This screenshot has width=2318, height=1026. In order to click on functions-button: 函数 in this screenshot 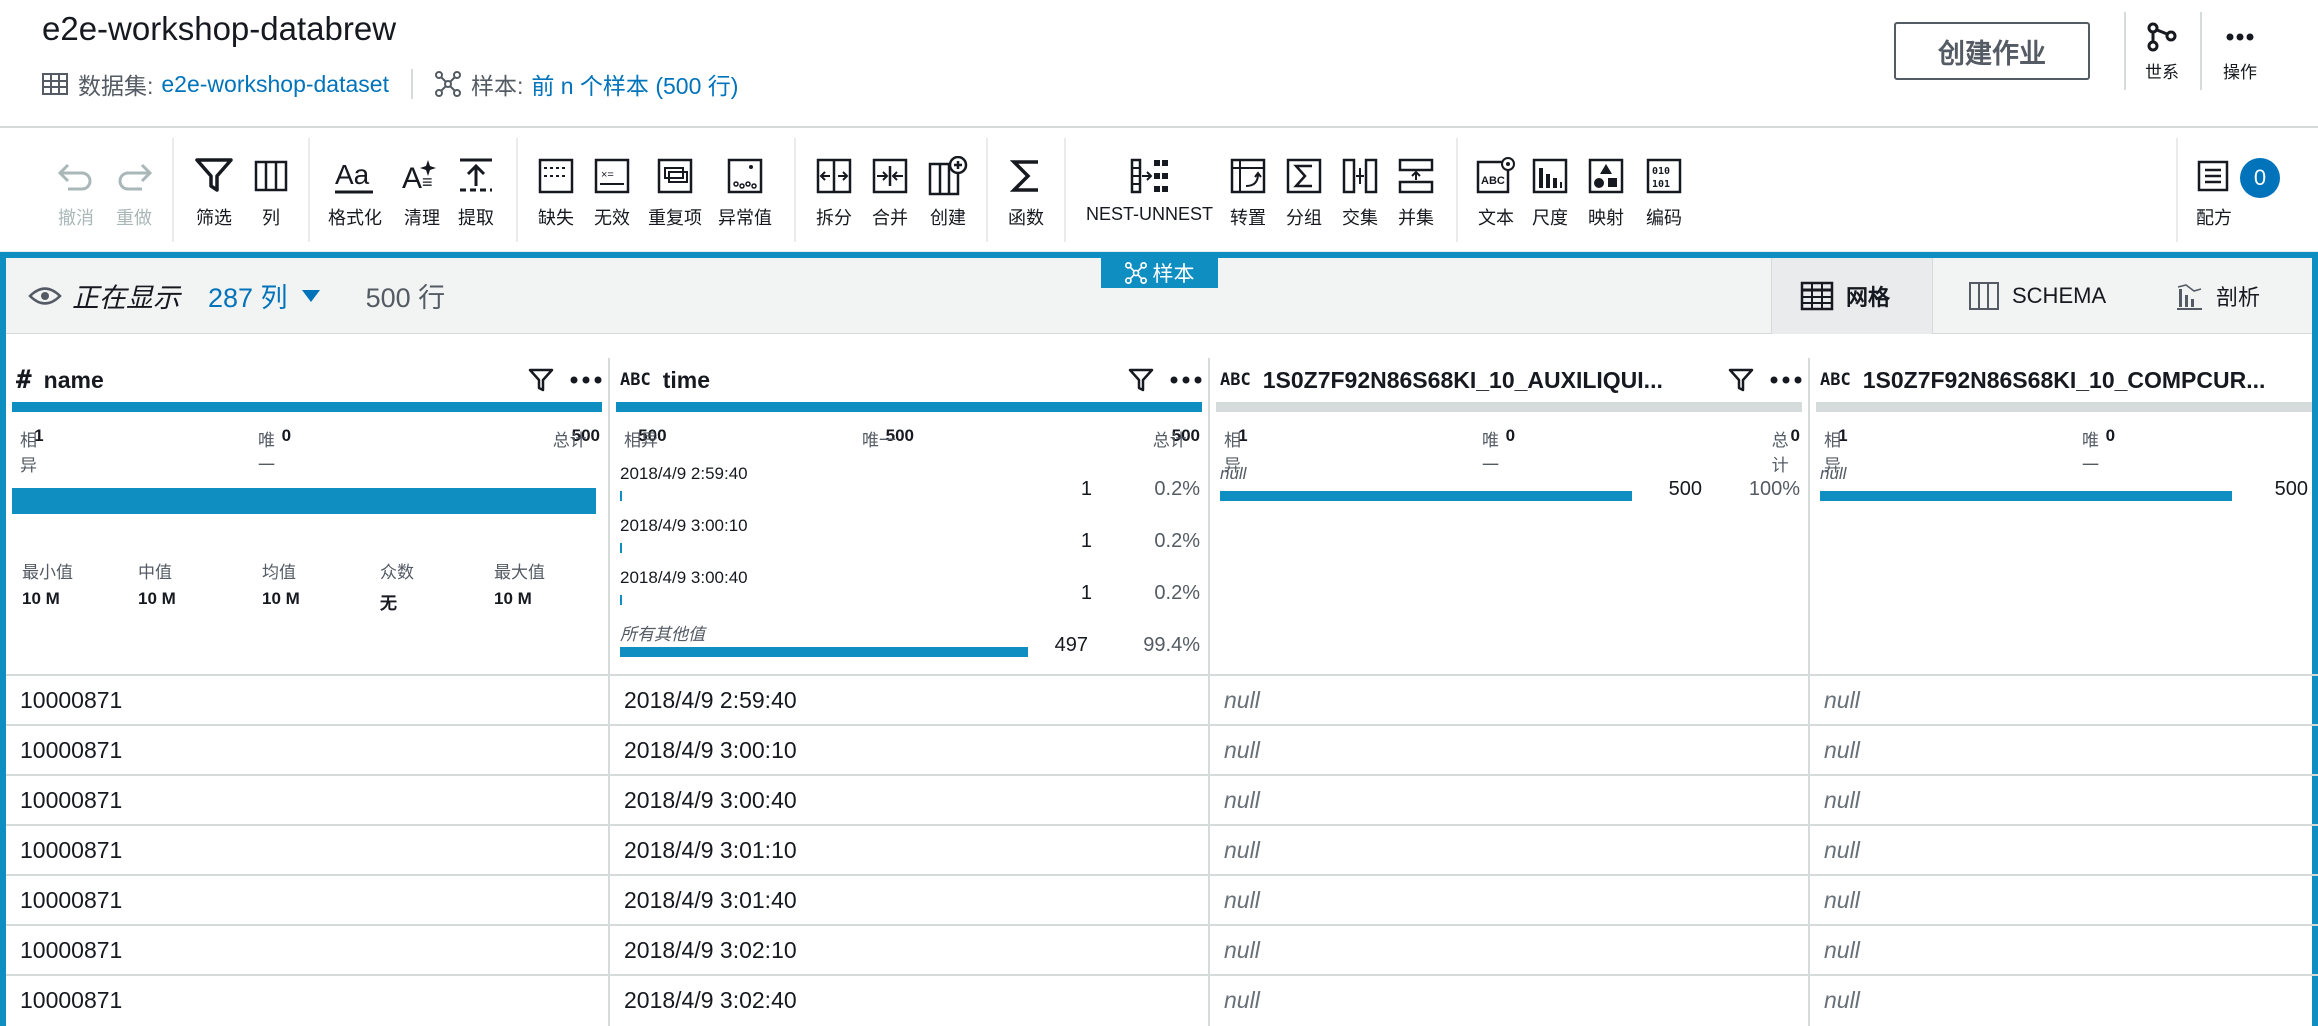, I will do `click(1026, 192)`.